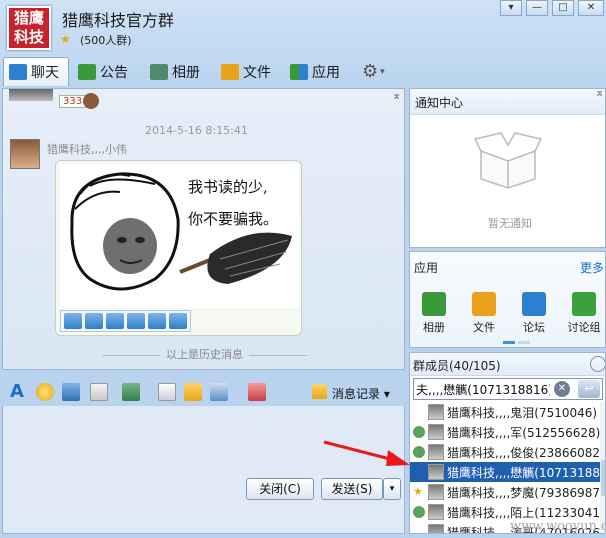  I want to click on scrollbar-thumb, so click(603, 478).